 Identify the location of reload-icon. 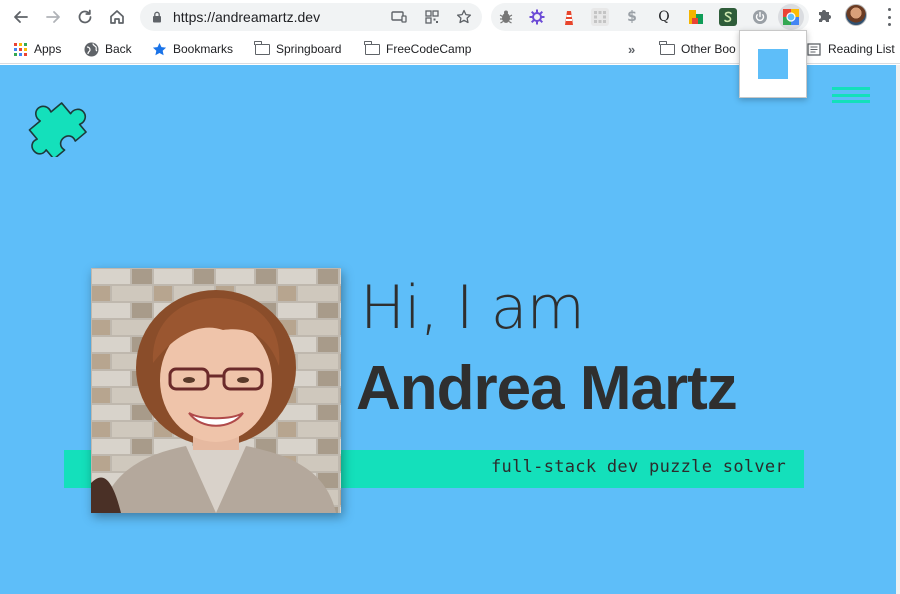
(85, 16).